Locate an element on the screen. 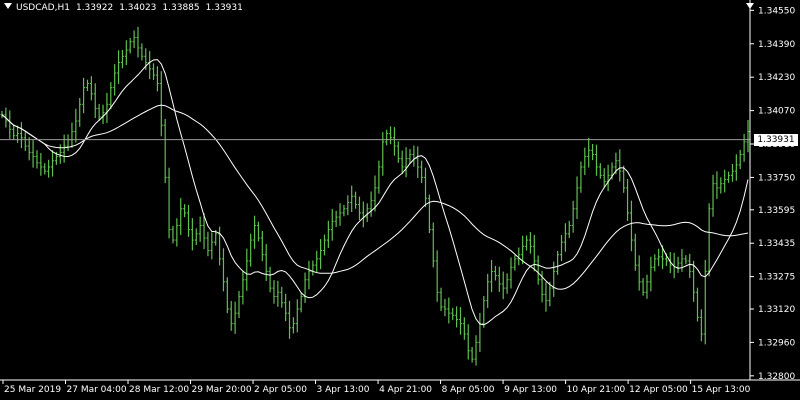 Image resolution: width=800 pixels, height=400 pixels. symbol-label: USDCAD,H1 is located at coordinates (43, 8).